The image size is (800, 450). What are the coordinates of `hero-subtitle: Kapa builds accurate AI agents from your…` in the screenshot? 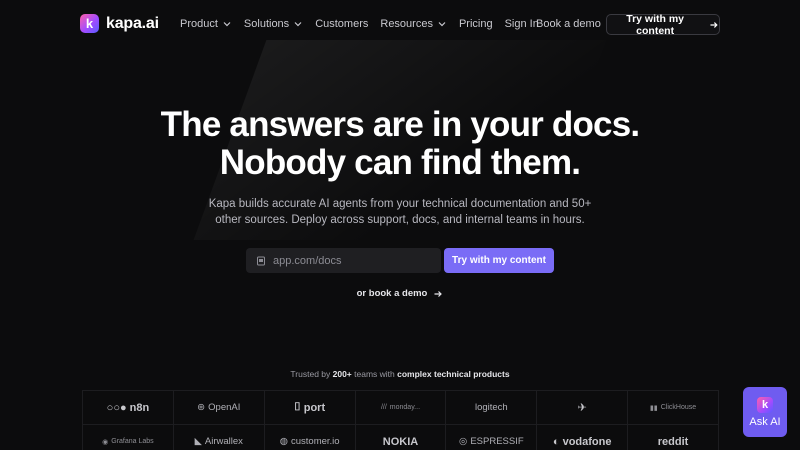 It's located at (400, 212).